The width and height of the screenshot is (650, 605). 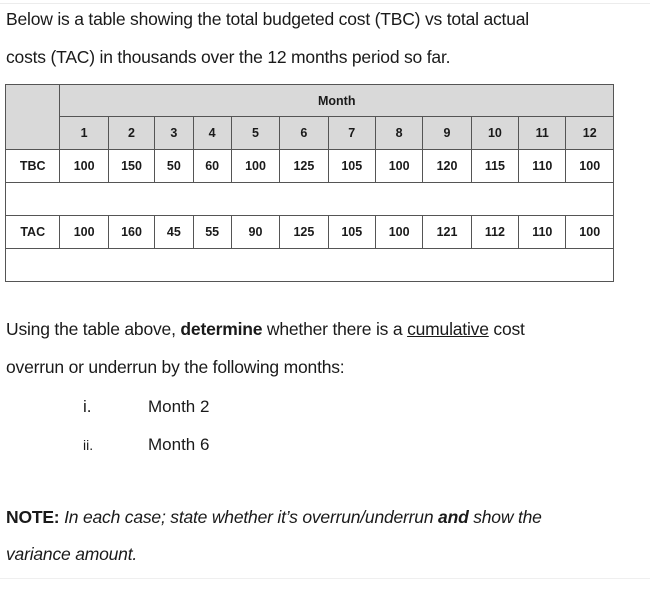 I want to click on table-cell: 50, so click(x=174, y=166).